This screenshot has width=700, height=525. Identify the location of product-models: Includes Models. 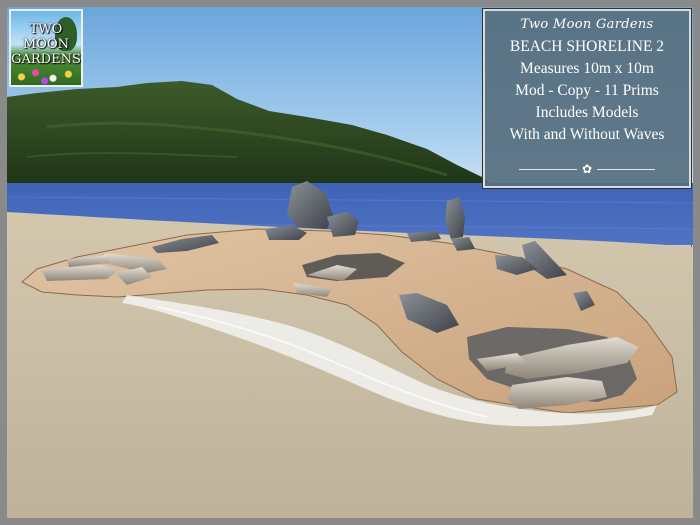
(587, 112).